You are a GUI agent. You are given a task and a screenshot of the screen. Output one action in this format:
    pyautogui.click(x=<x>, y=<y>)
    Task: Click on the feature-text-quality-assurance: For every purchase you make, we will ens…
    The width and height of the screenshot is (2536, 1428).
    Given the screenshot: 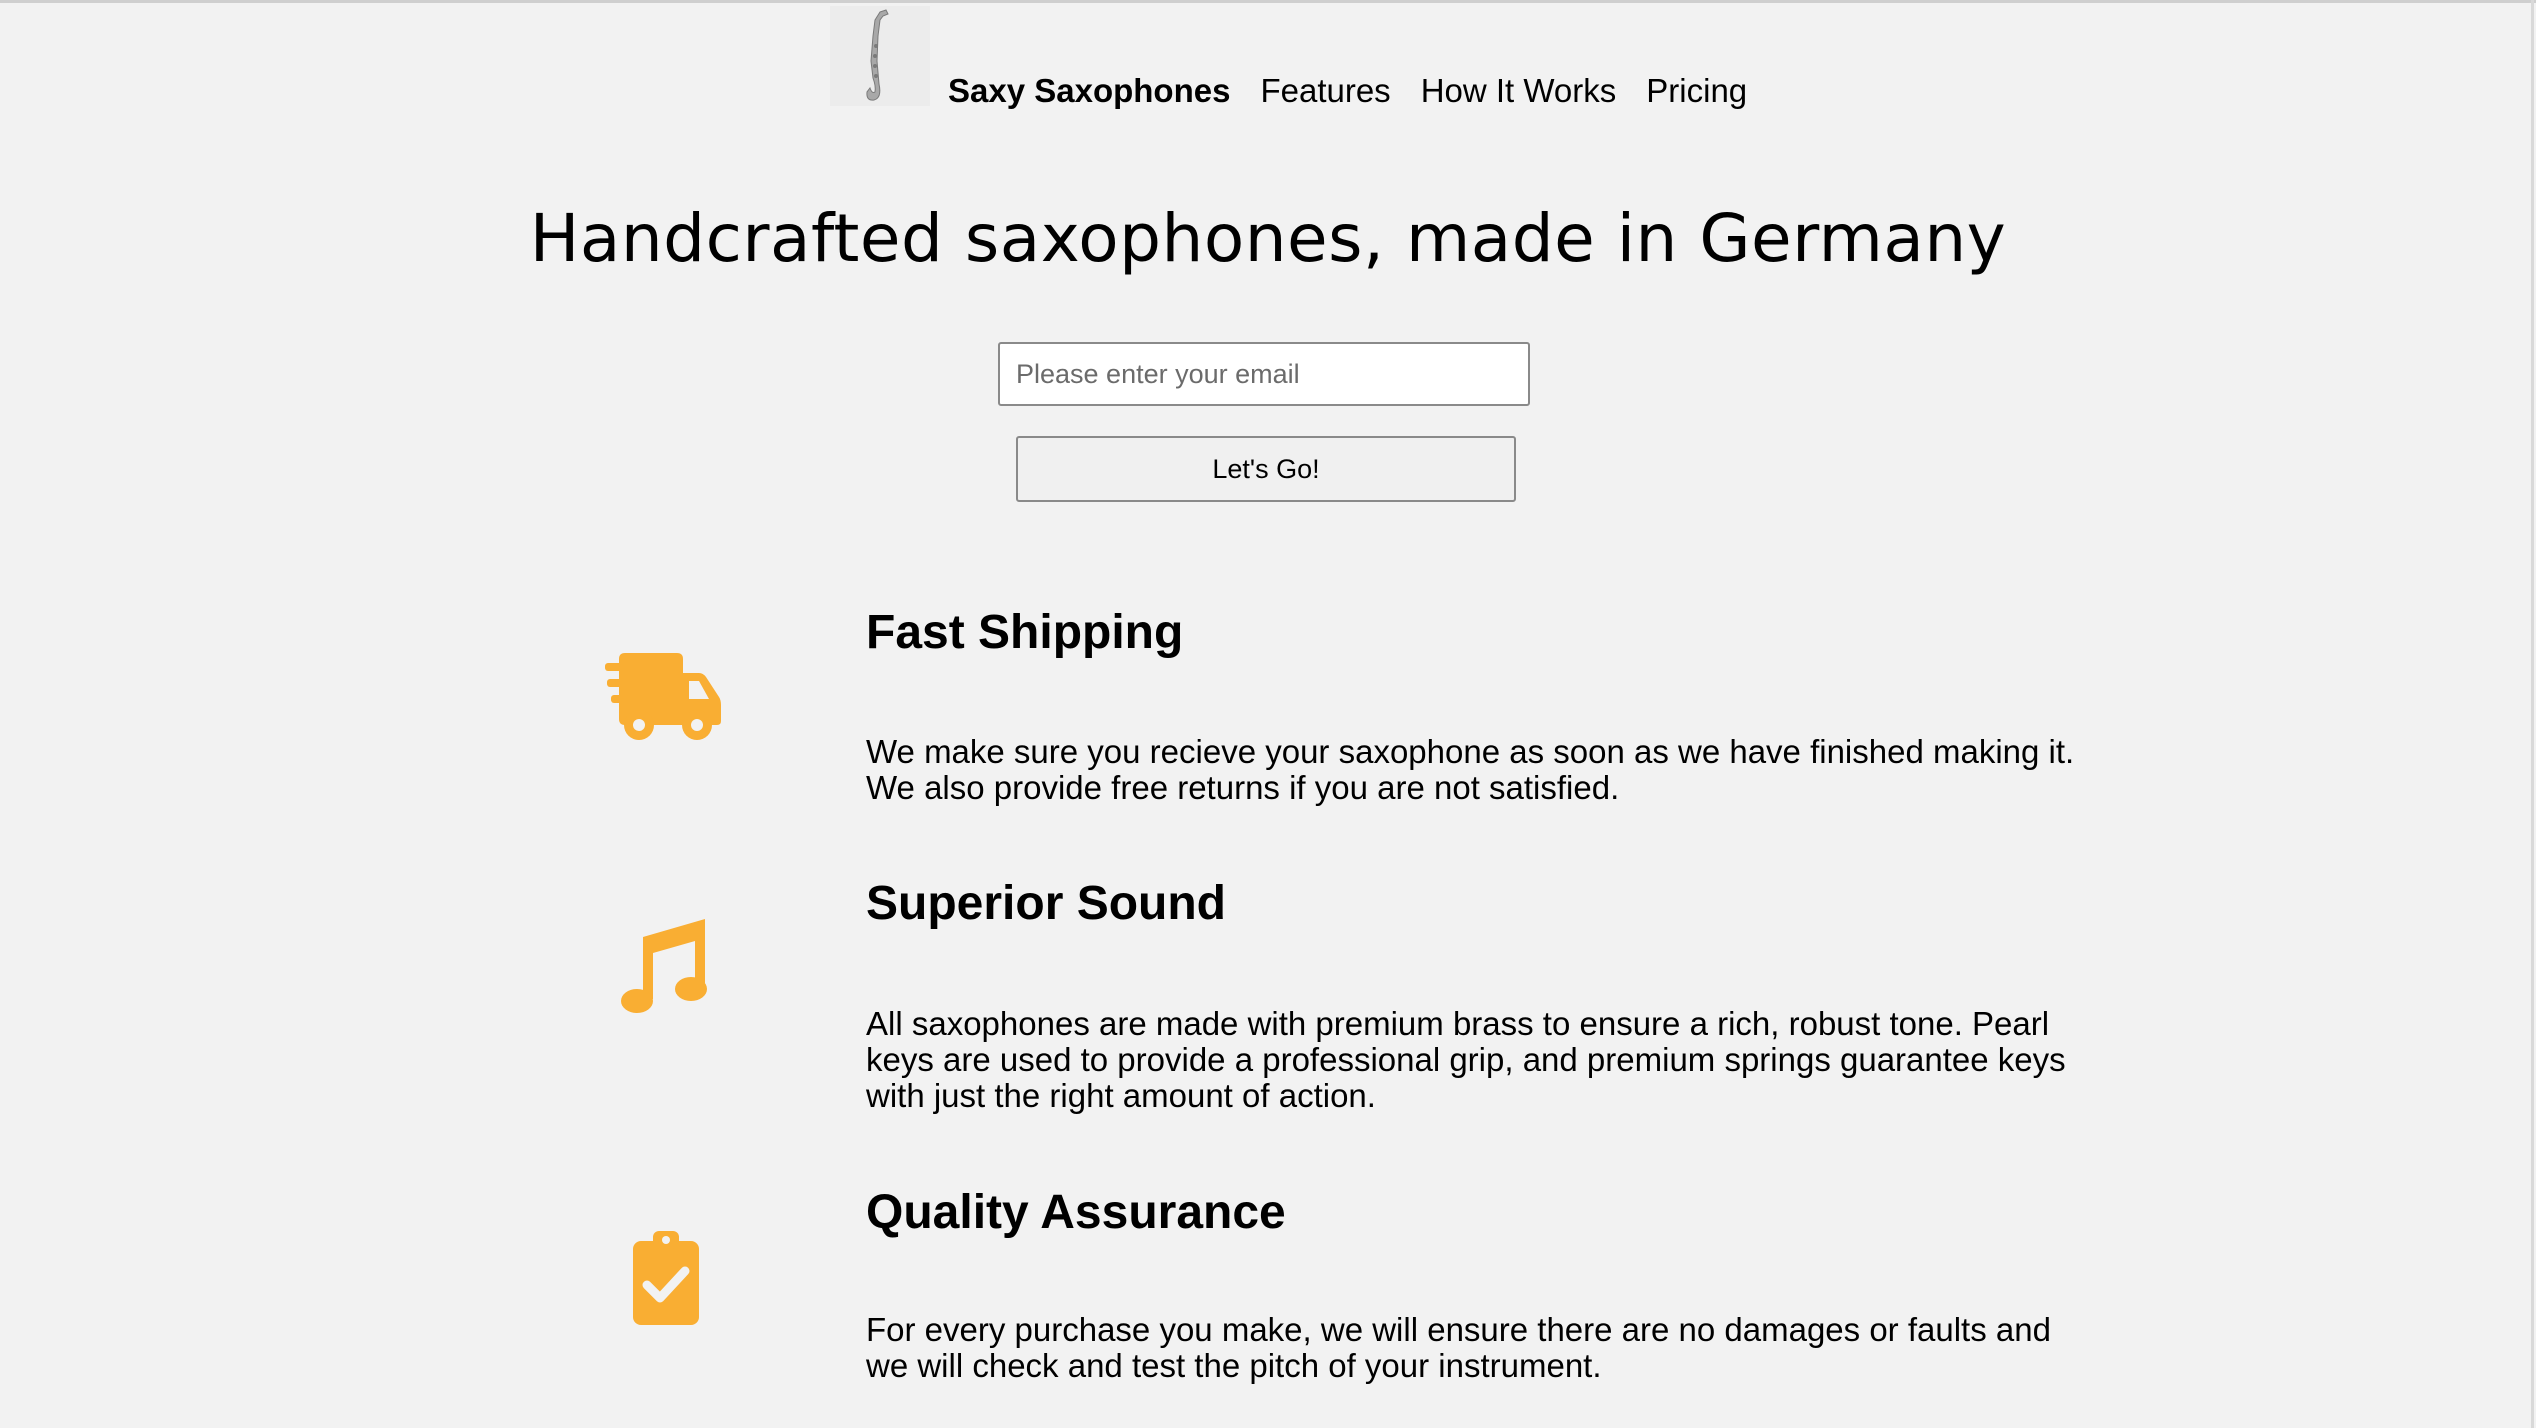 What is the action you would take?
    pyautogui.click(x=1458, y=1347)
    